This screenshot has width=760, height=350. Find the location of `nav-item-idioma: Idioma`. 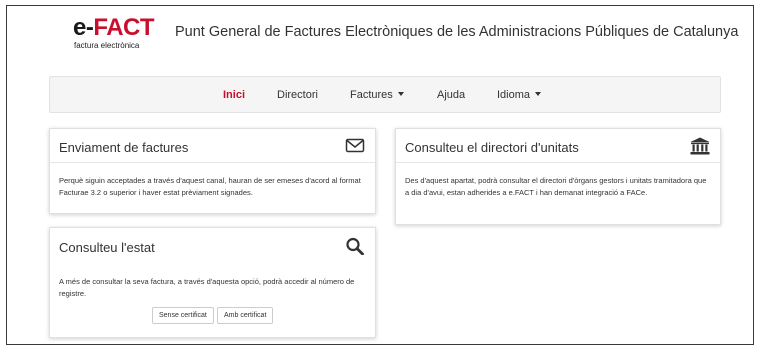

nav-item-idioma: Idioma is located at coordinates (519, 95).